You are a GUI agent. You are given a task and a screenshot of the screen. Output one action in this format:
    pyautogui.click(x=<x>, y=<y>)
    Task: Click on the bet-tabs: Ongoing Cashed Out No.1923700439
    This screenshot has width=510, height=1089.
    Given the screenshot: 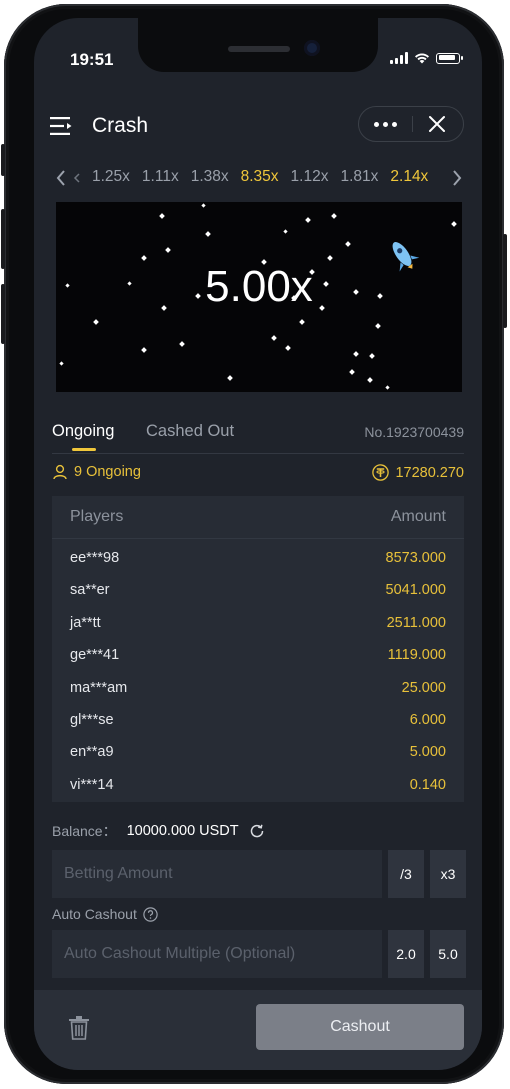 What is the action you would take?
    pyautogui.click(x=258, y=436)
    